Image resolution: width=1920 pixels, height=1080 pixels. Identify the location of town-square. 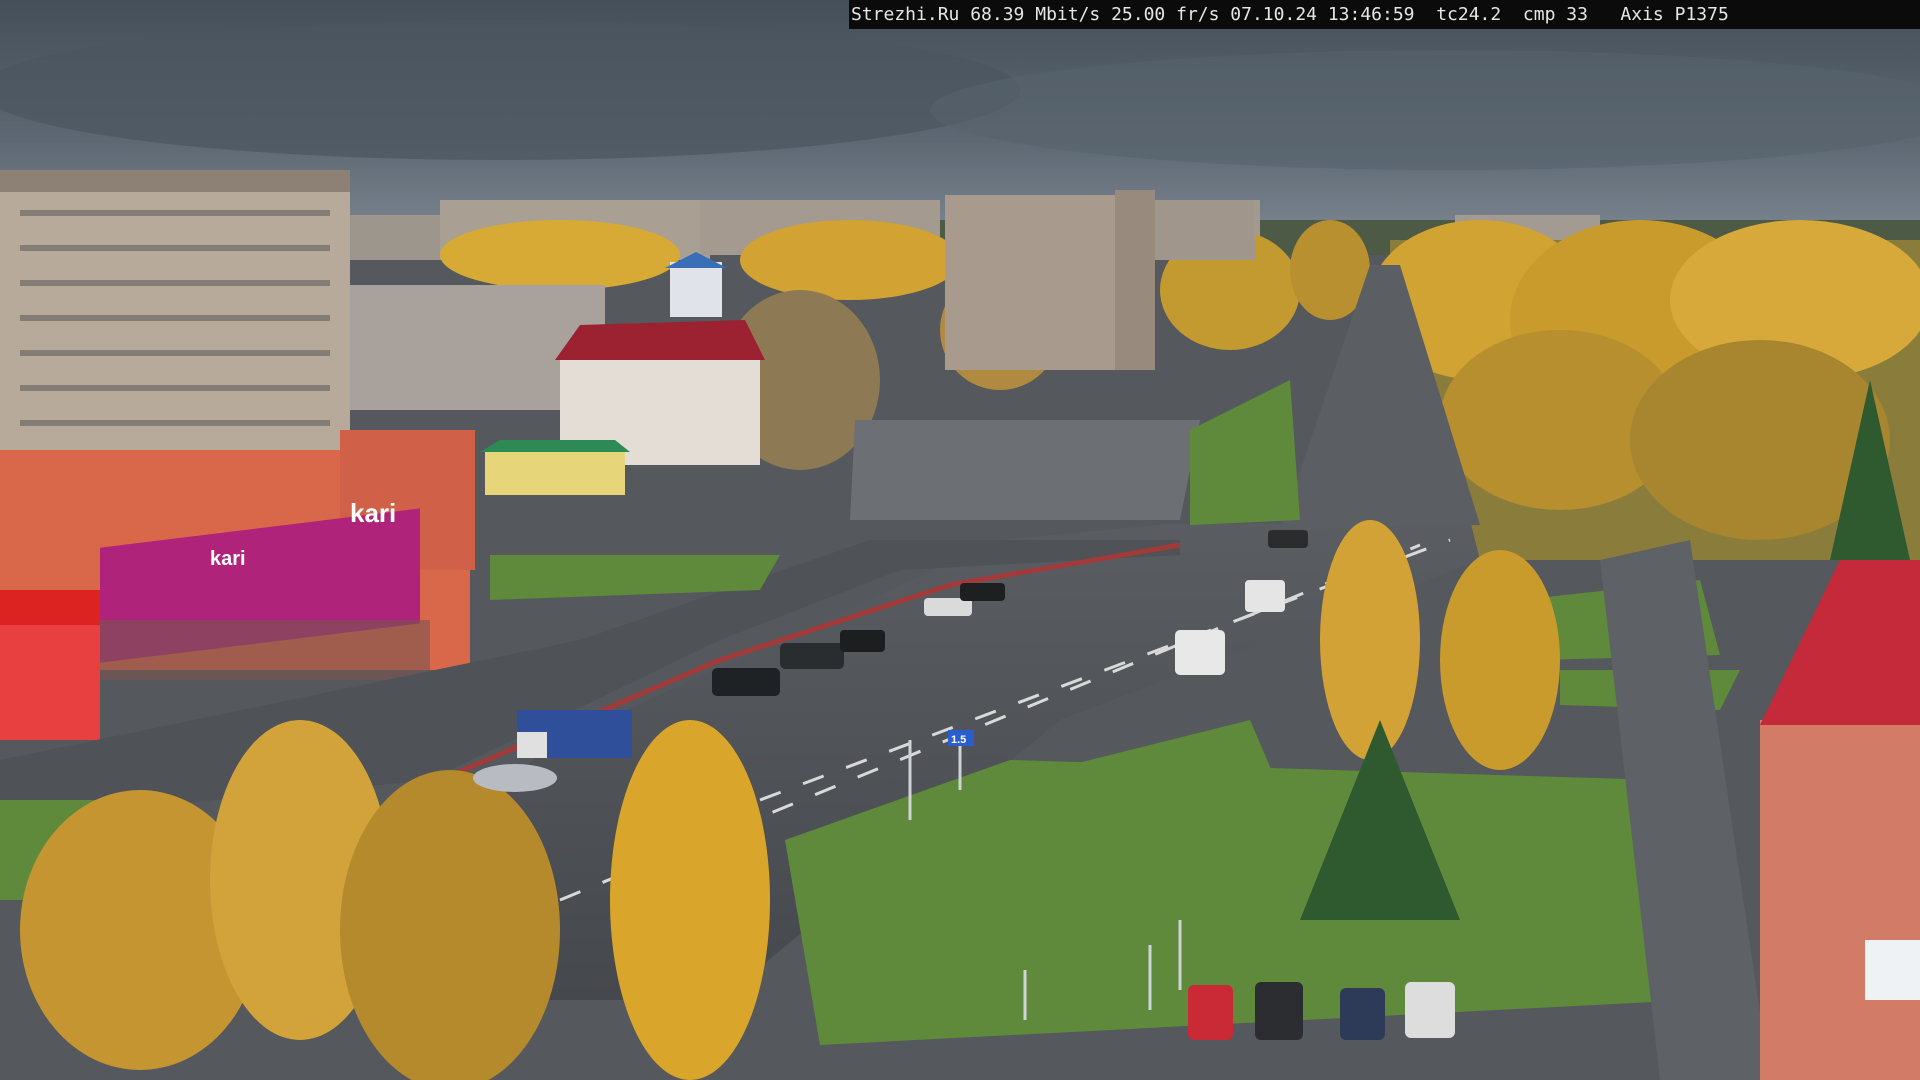
(1025, 470).